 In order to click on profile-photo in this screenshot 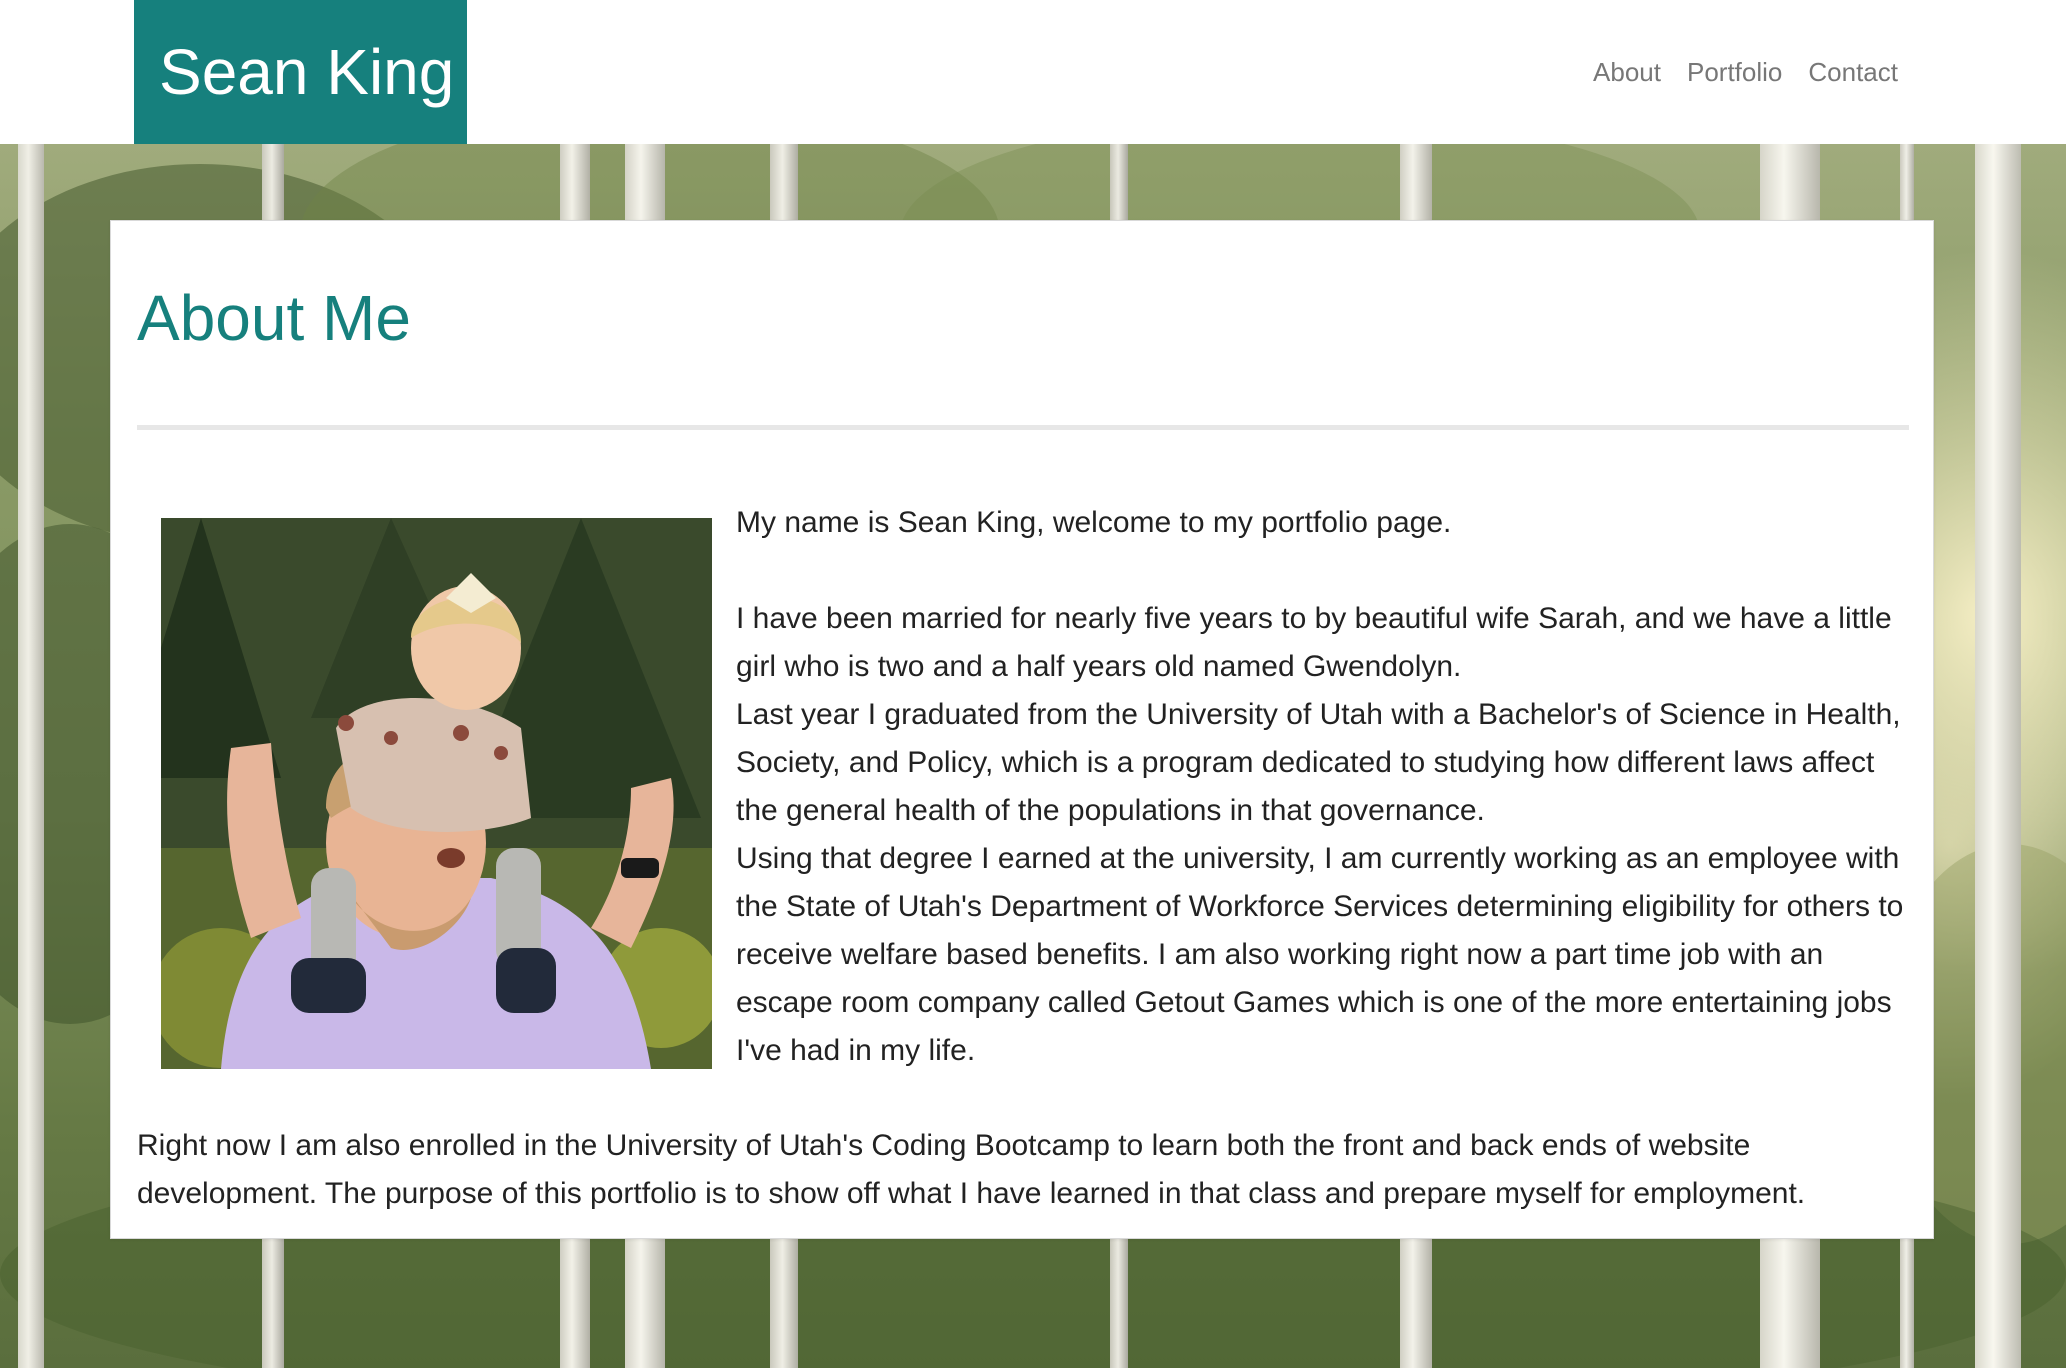, I will do `click(436, 793)`.